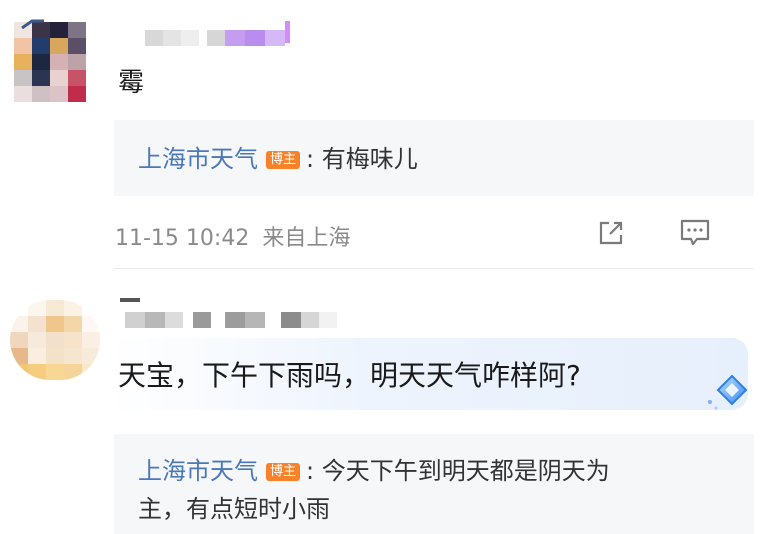  What do you see at coordinates (438, 490) in the screenshot?
I see `reply-line: 上海市天气 博主: 今天下午到明天都是阴天为 主，有点短时小雨` at bounding box center [438, 490].